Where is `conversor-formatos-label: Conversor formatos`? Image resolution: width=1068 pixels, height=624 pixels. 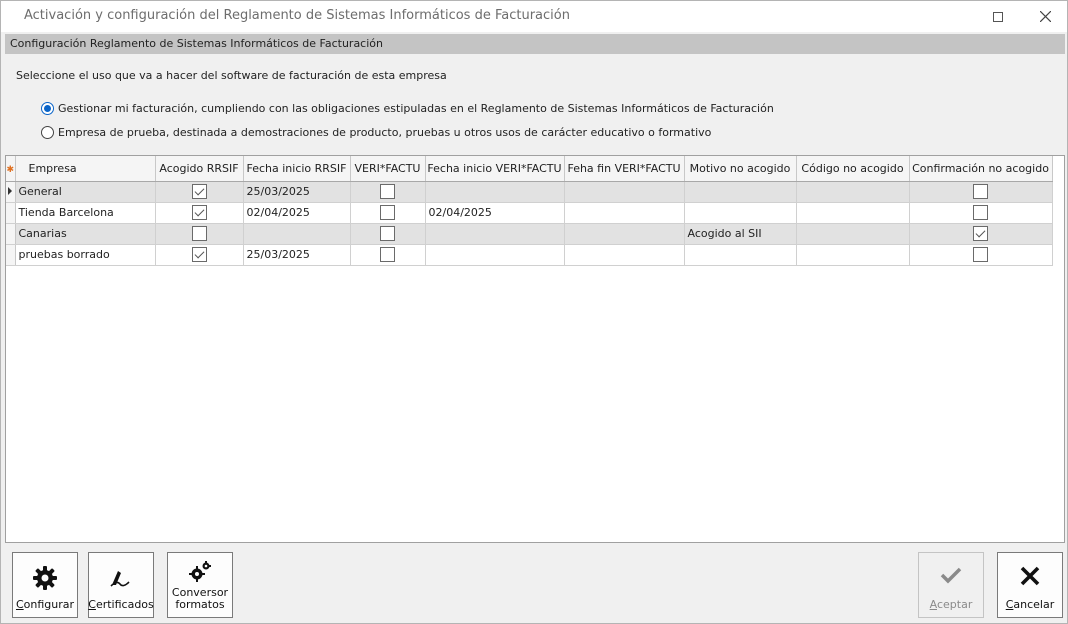
conversor-formatos-label: Conversor formatos is located at coordinates (200, 598).